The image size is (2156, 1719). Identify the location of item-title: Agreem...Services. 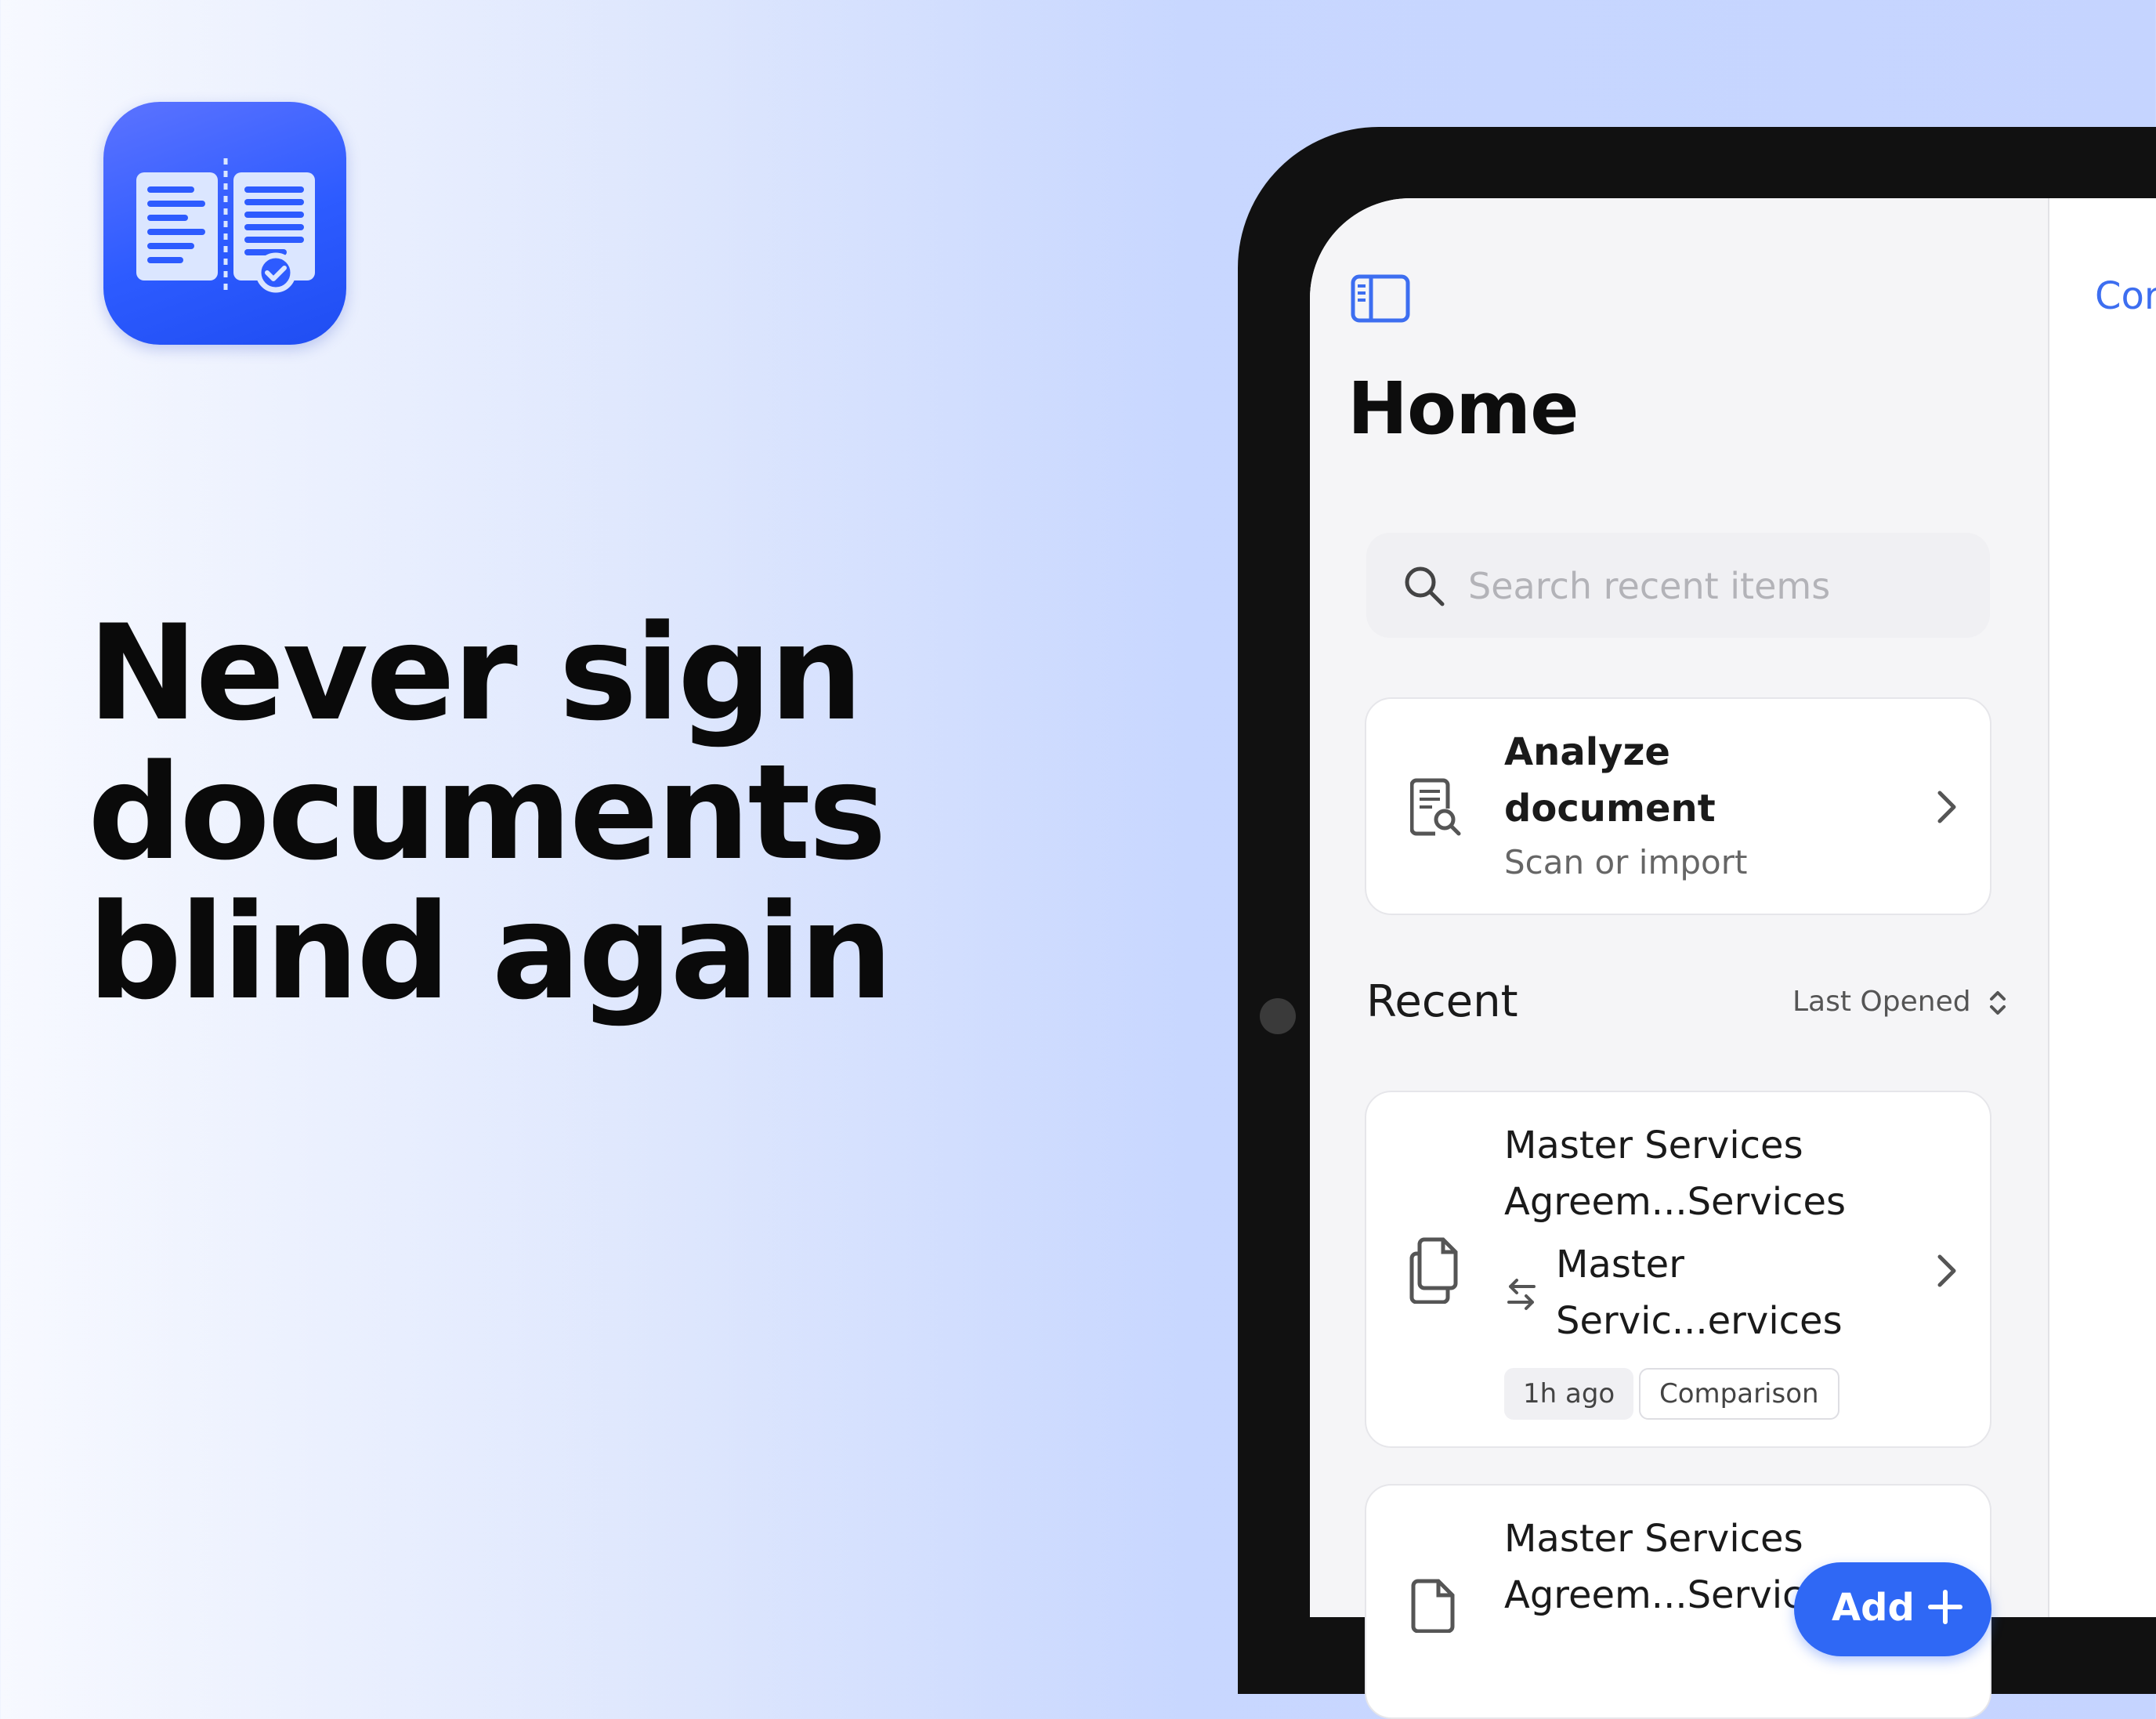
(1675, 1202).